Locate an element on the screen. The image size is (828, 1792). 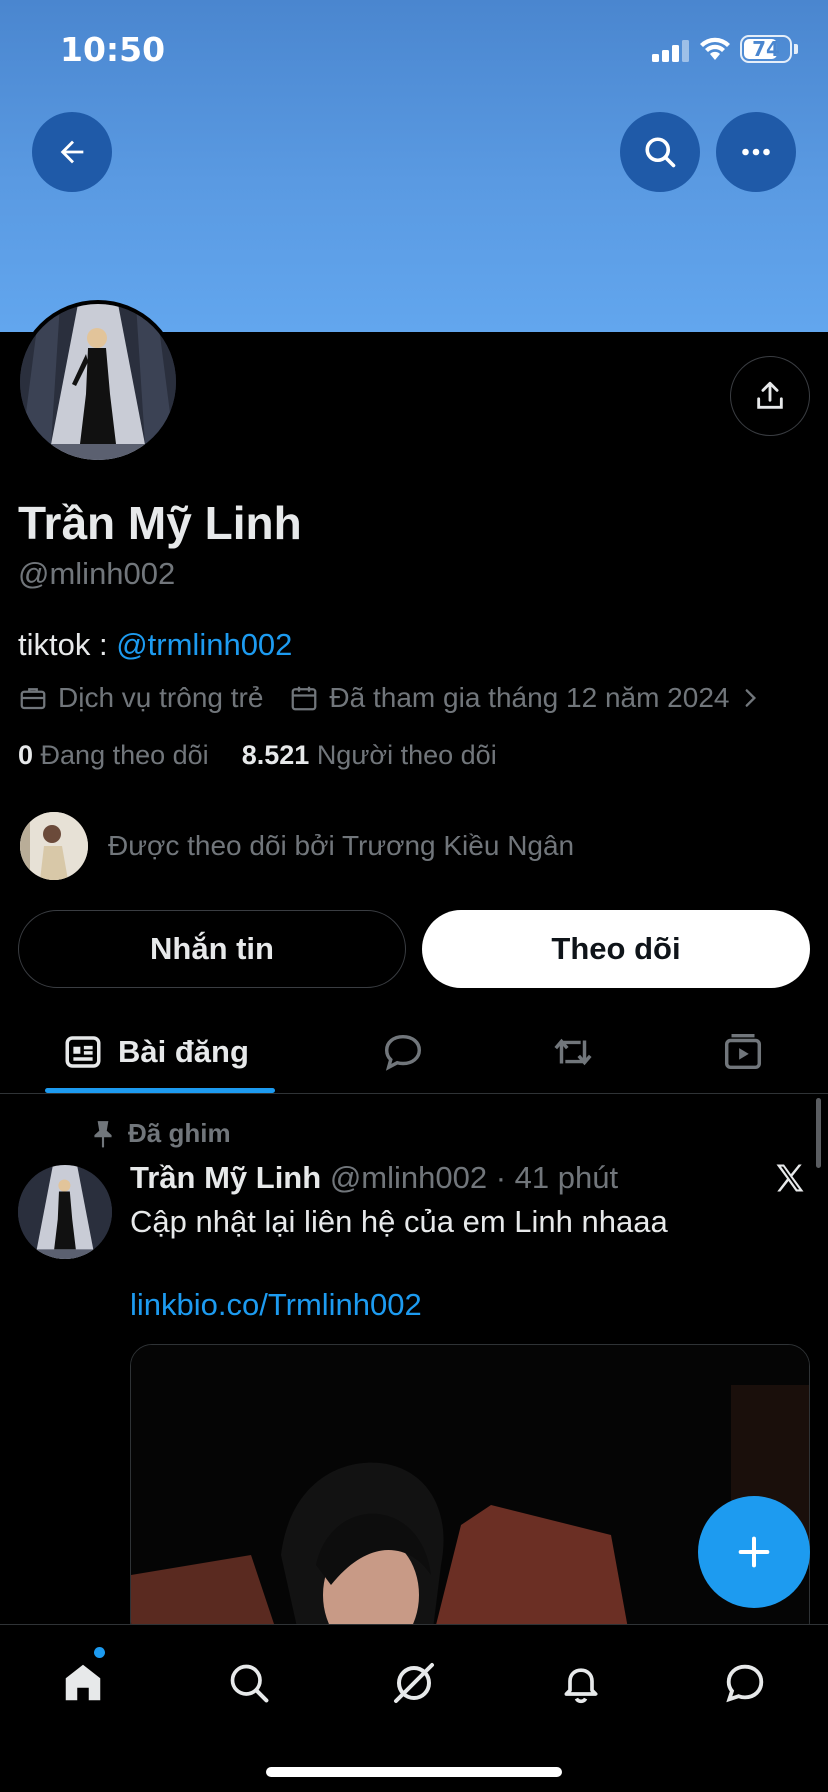
search-button is located at coordinates (660, 152).